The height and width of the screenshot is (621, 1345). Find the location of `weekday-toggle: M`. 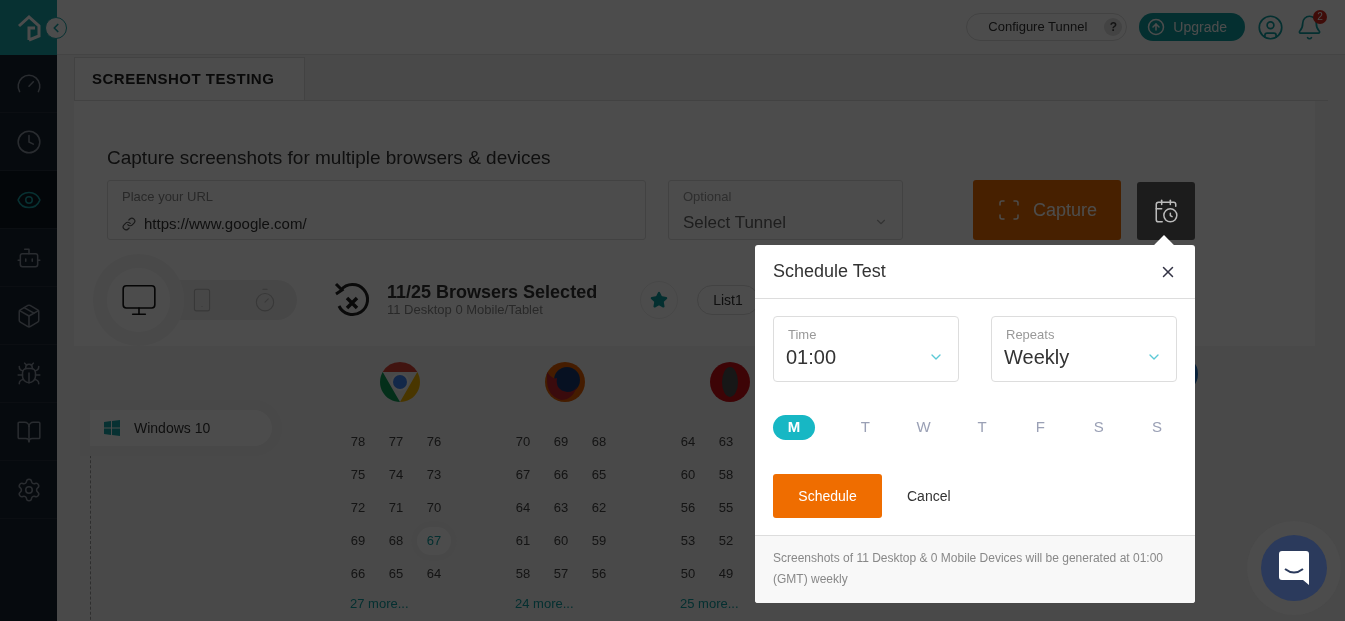

weekday-toggle: M is located at coordinates (794, 427).